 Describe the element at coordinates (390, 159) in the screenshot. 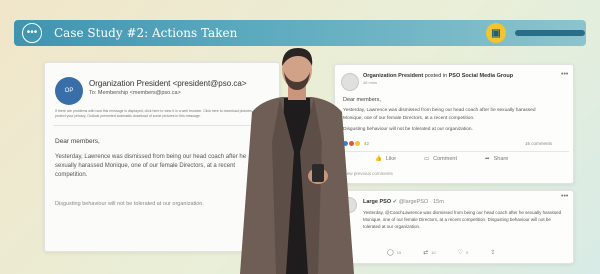

I see `like-label: Like` at that location.